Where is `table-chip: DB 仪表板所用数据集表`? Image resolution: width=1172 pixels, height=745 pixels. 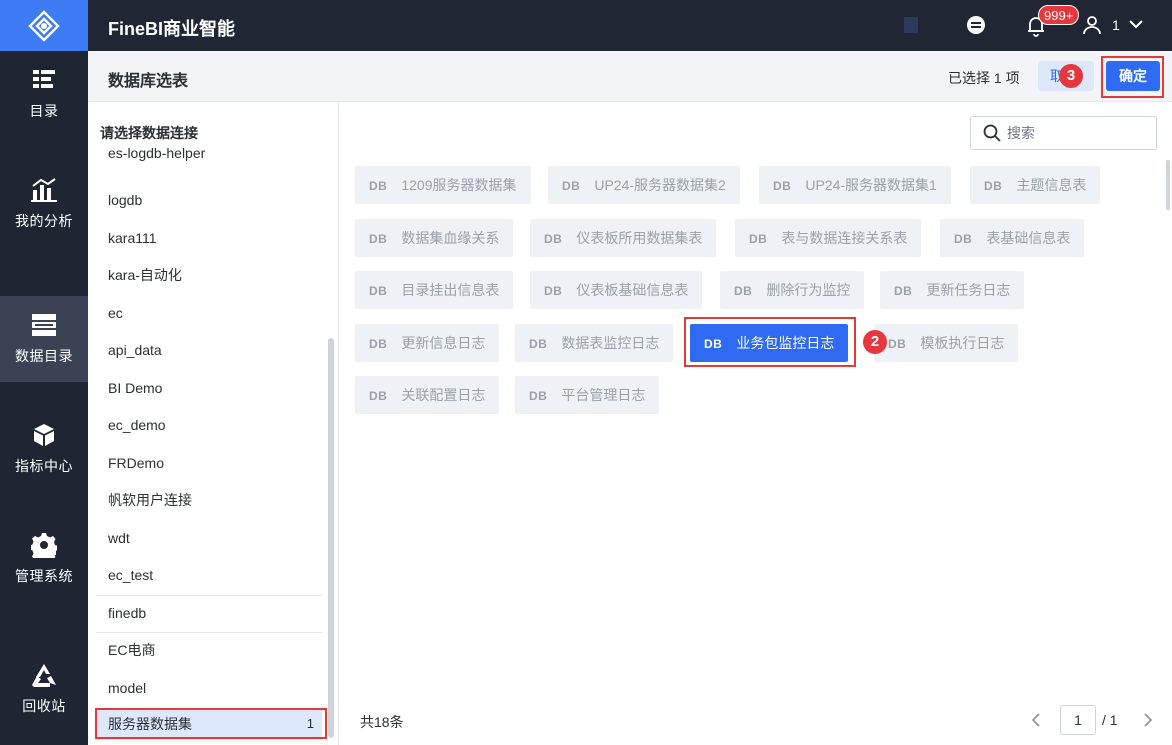 table-chip: DB 仪表板所用数据集表 is located at coordinates (623, 238).